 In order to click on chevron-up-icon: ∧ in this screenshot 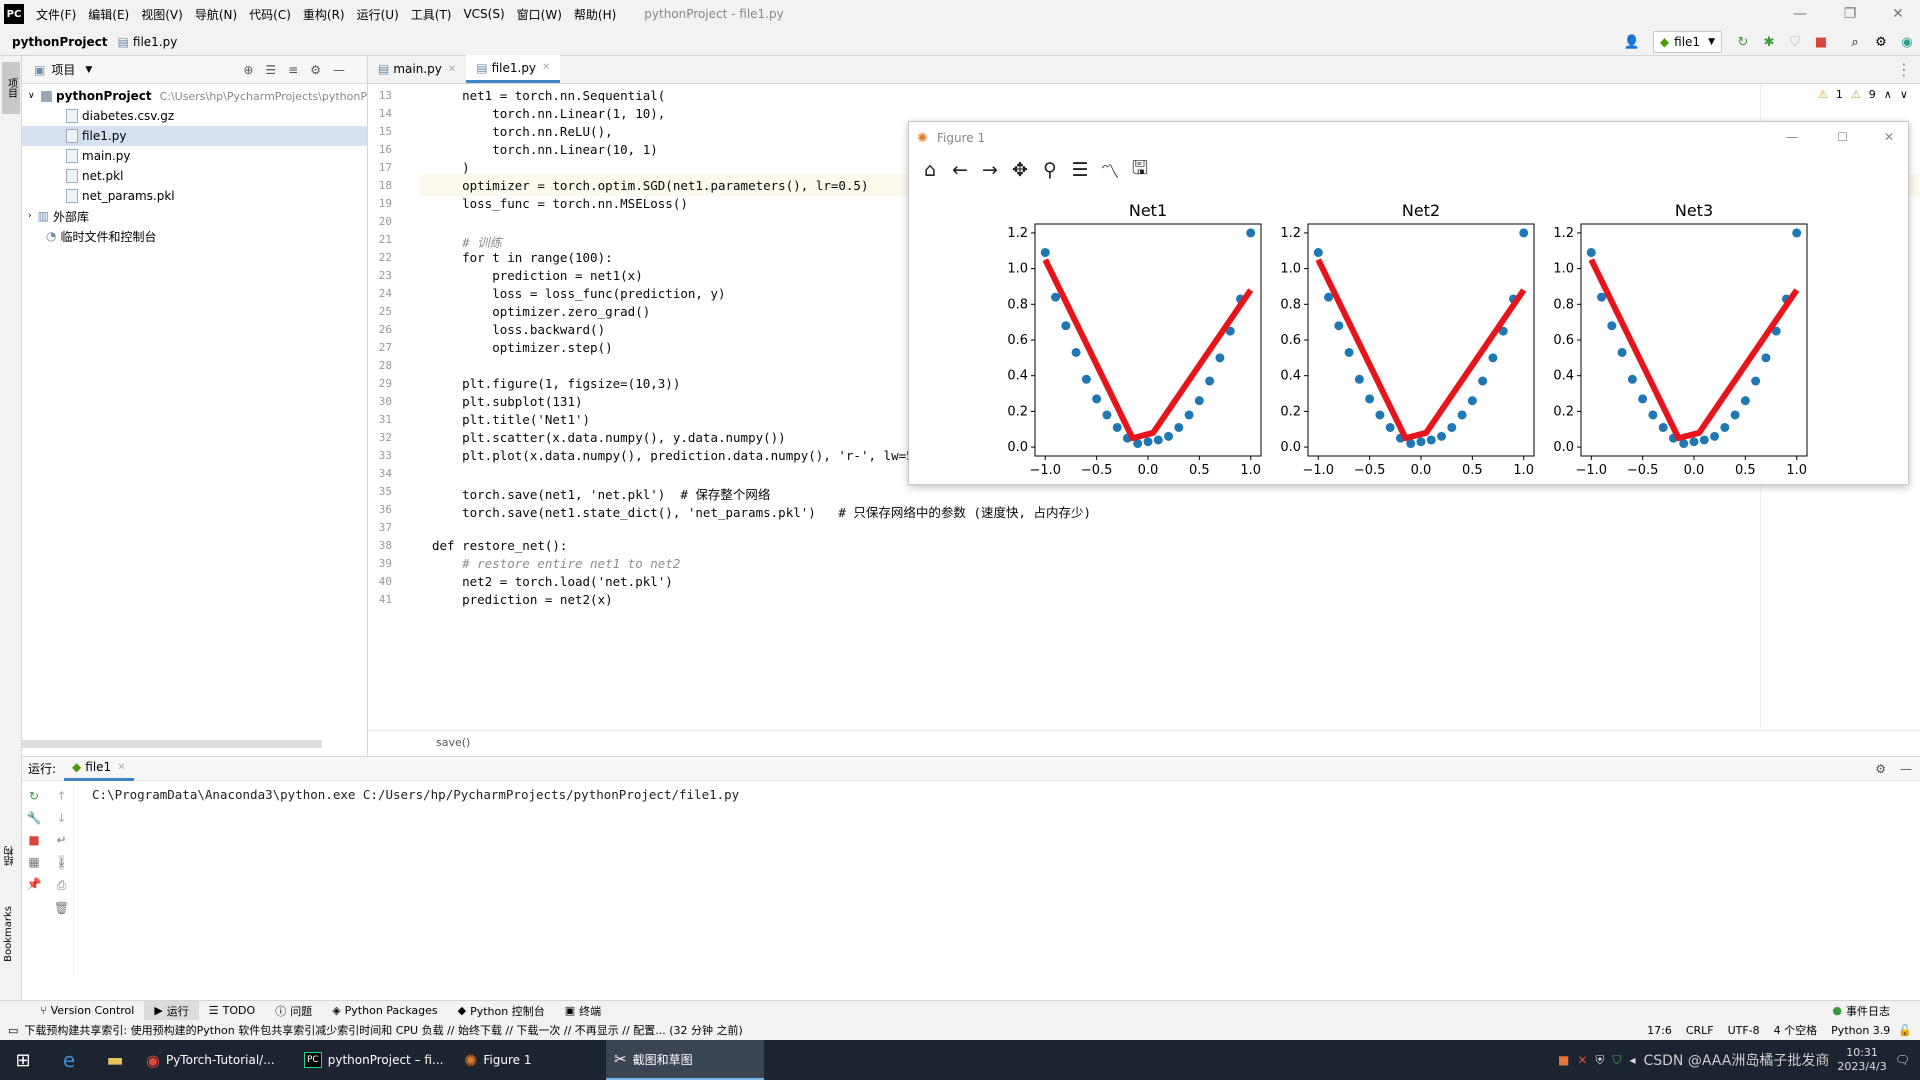, I will do `click(1888, 94)`.